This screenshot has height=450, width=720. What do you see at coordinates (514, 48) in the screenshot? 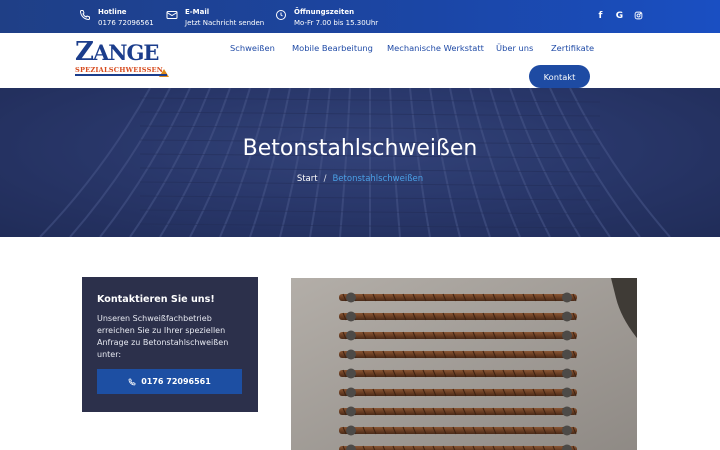
I see `nav-ueber-uns: Über uns` at bounding box center [514, 48].